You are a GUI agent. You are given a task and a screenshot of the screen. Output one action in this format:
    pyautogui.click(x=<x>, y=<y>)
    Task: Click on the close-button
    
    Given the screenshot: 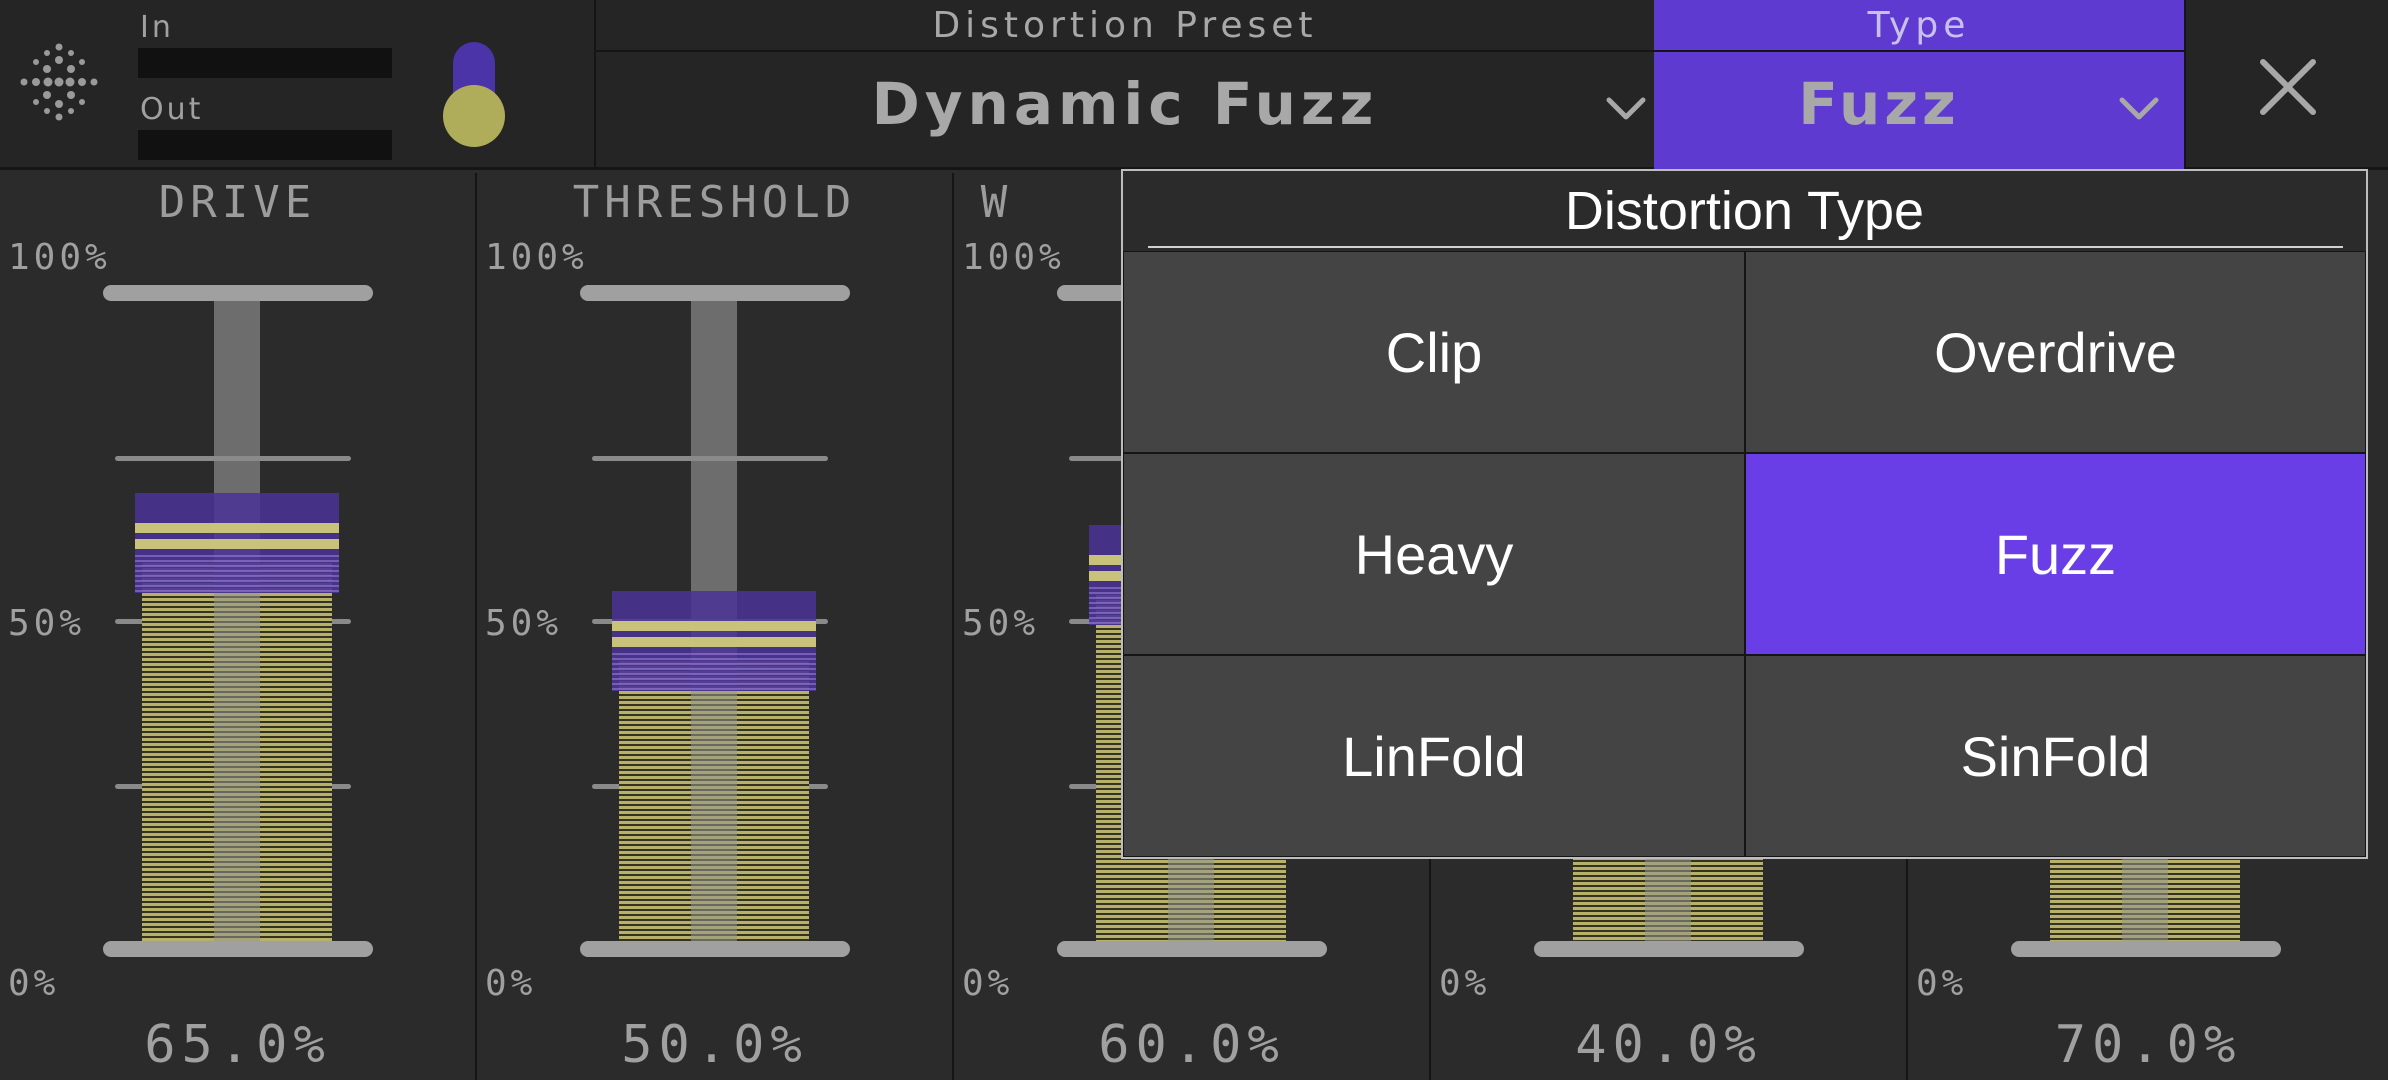 What is the action you would take?
    pyautogui.click(x=2286, y=85)
    